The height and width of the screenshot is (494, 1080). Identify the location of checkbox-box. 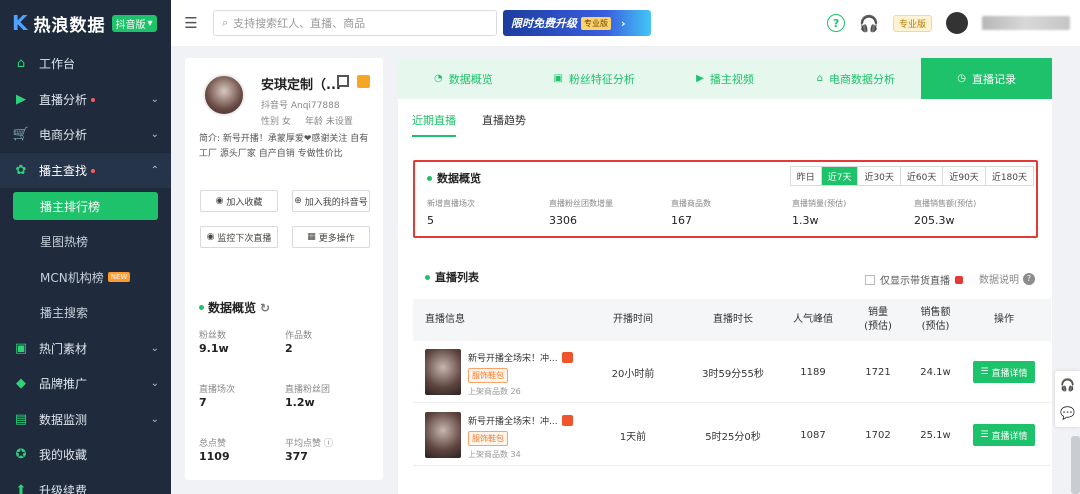
(870, 279).